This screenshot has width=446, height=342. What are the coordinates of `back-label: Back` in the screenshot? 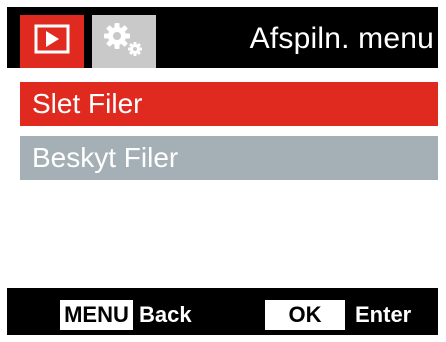 It's located at (165, 314).